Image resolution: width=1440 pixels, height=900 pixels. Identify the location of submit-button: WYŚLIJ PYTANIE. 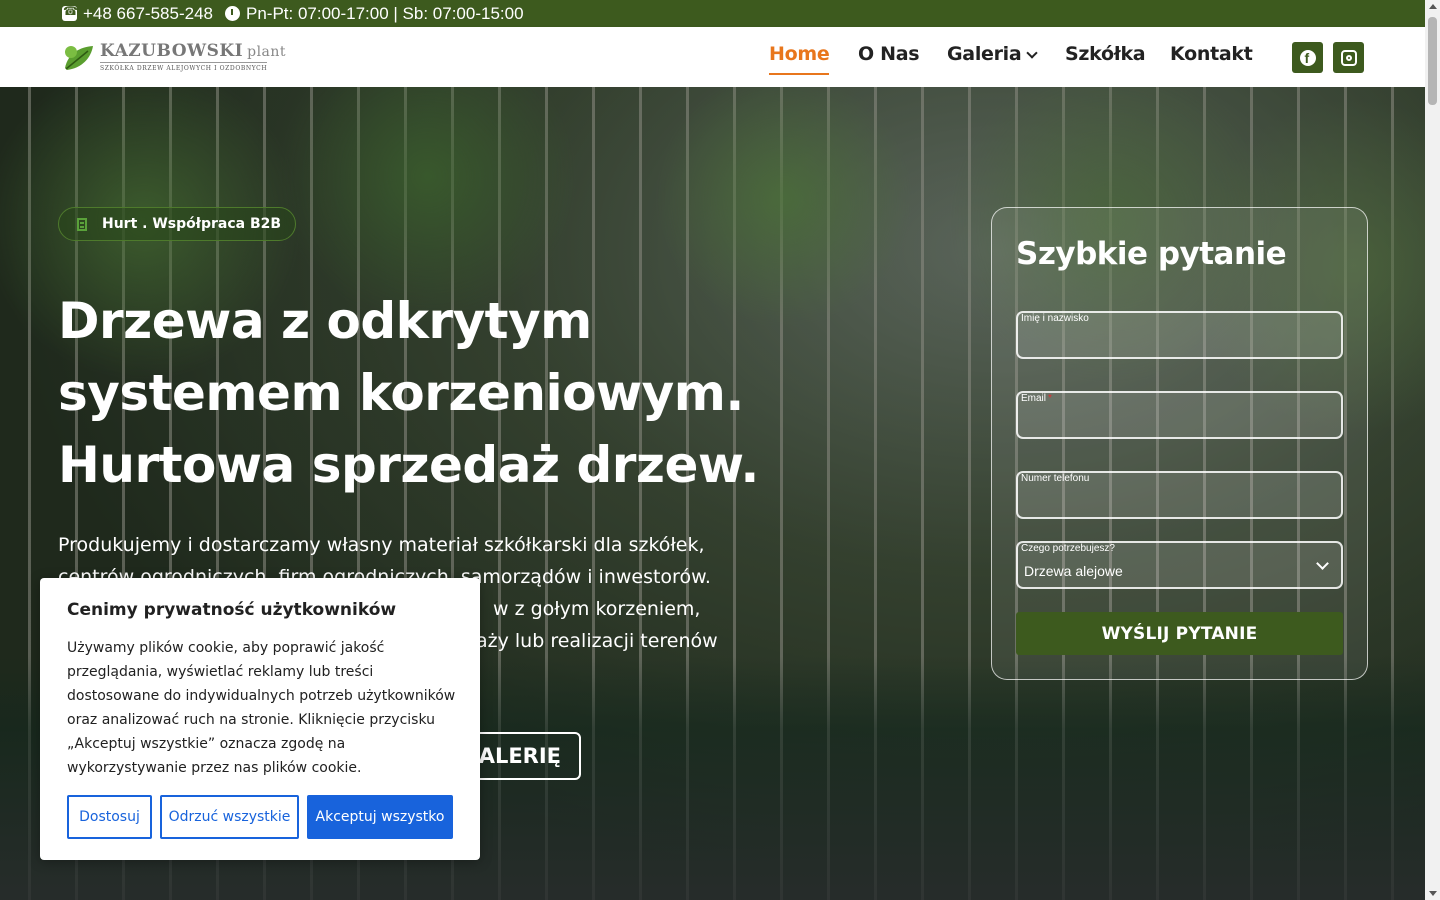
(1179, 633).